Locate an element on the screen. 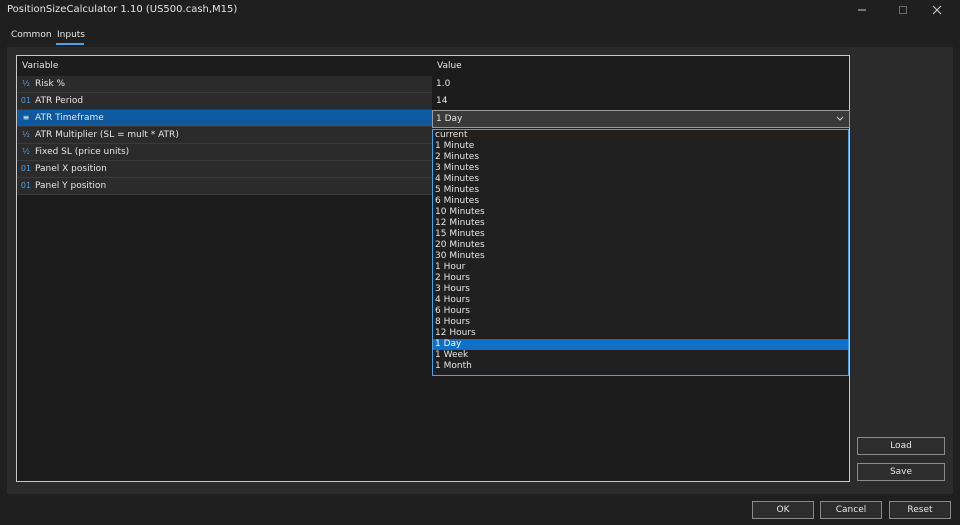  dropdown-option: 1 Week is located at coordinates (640, 355).